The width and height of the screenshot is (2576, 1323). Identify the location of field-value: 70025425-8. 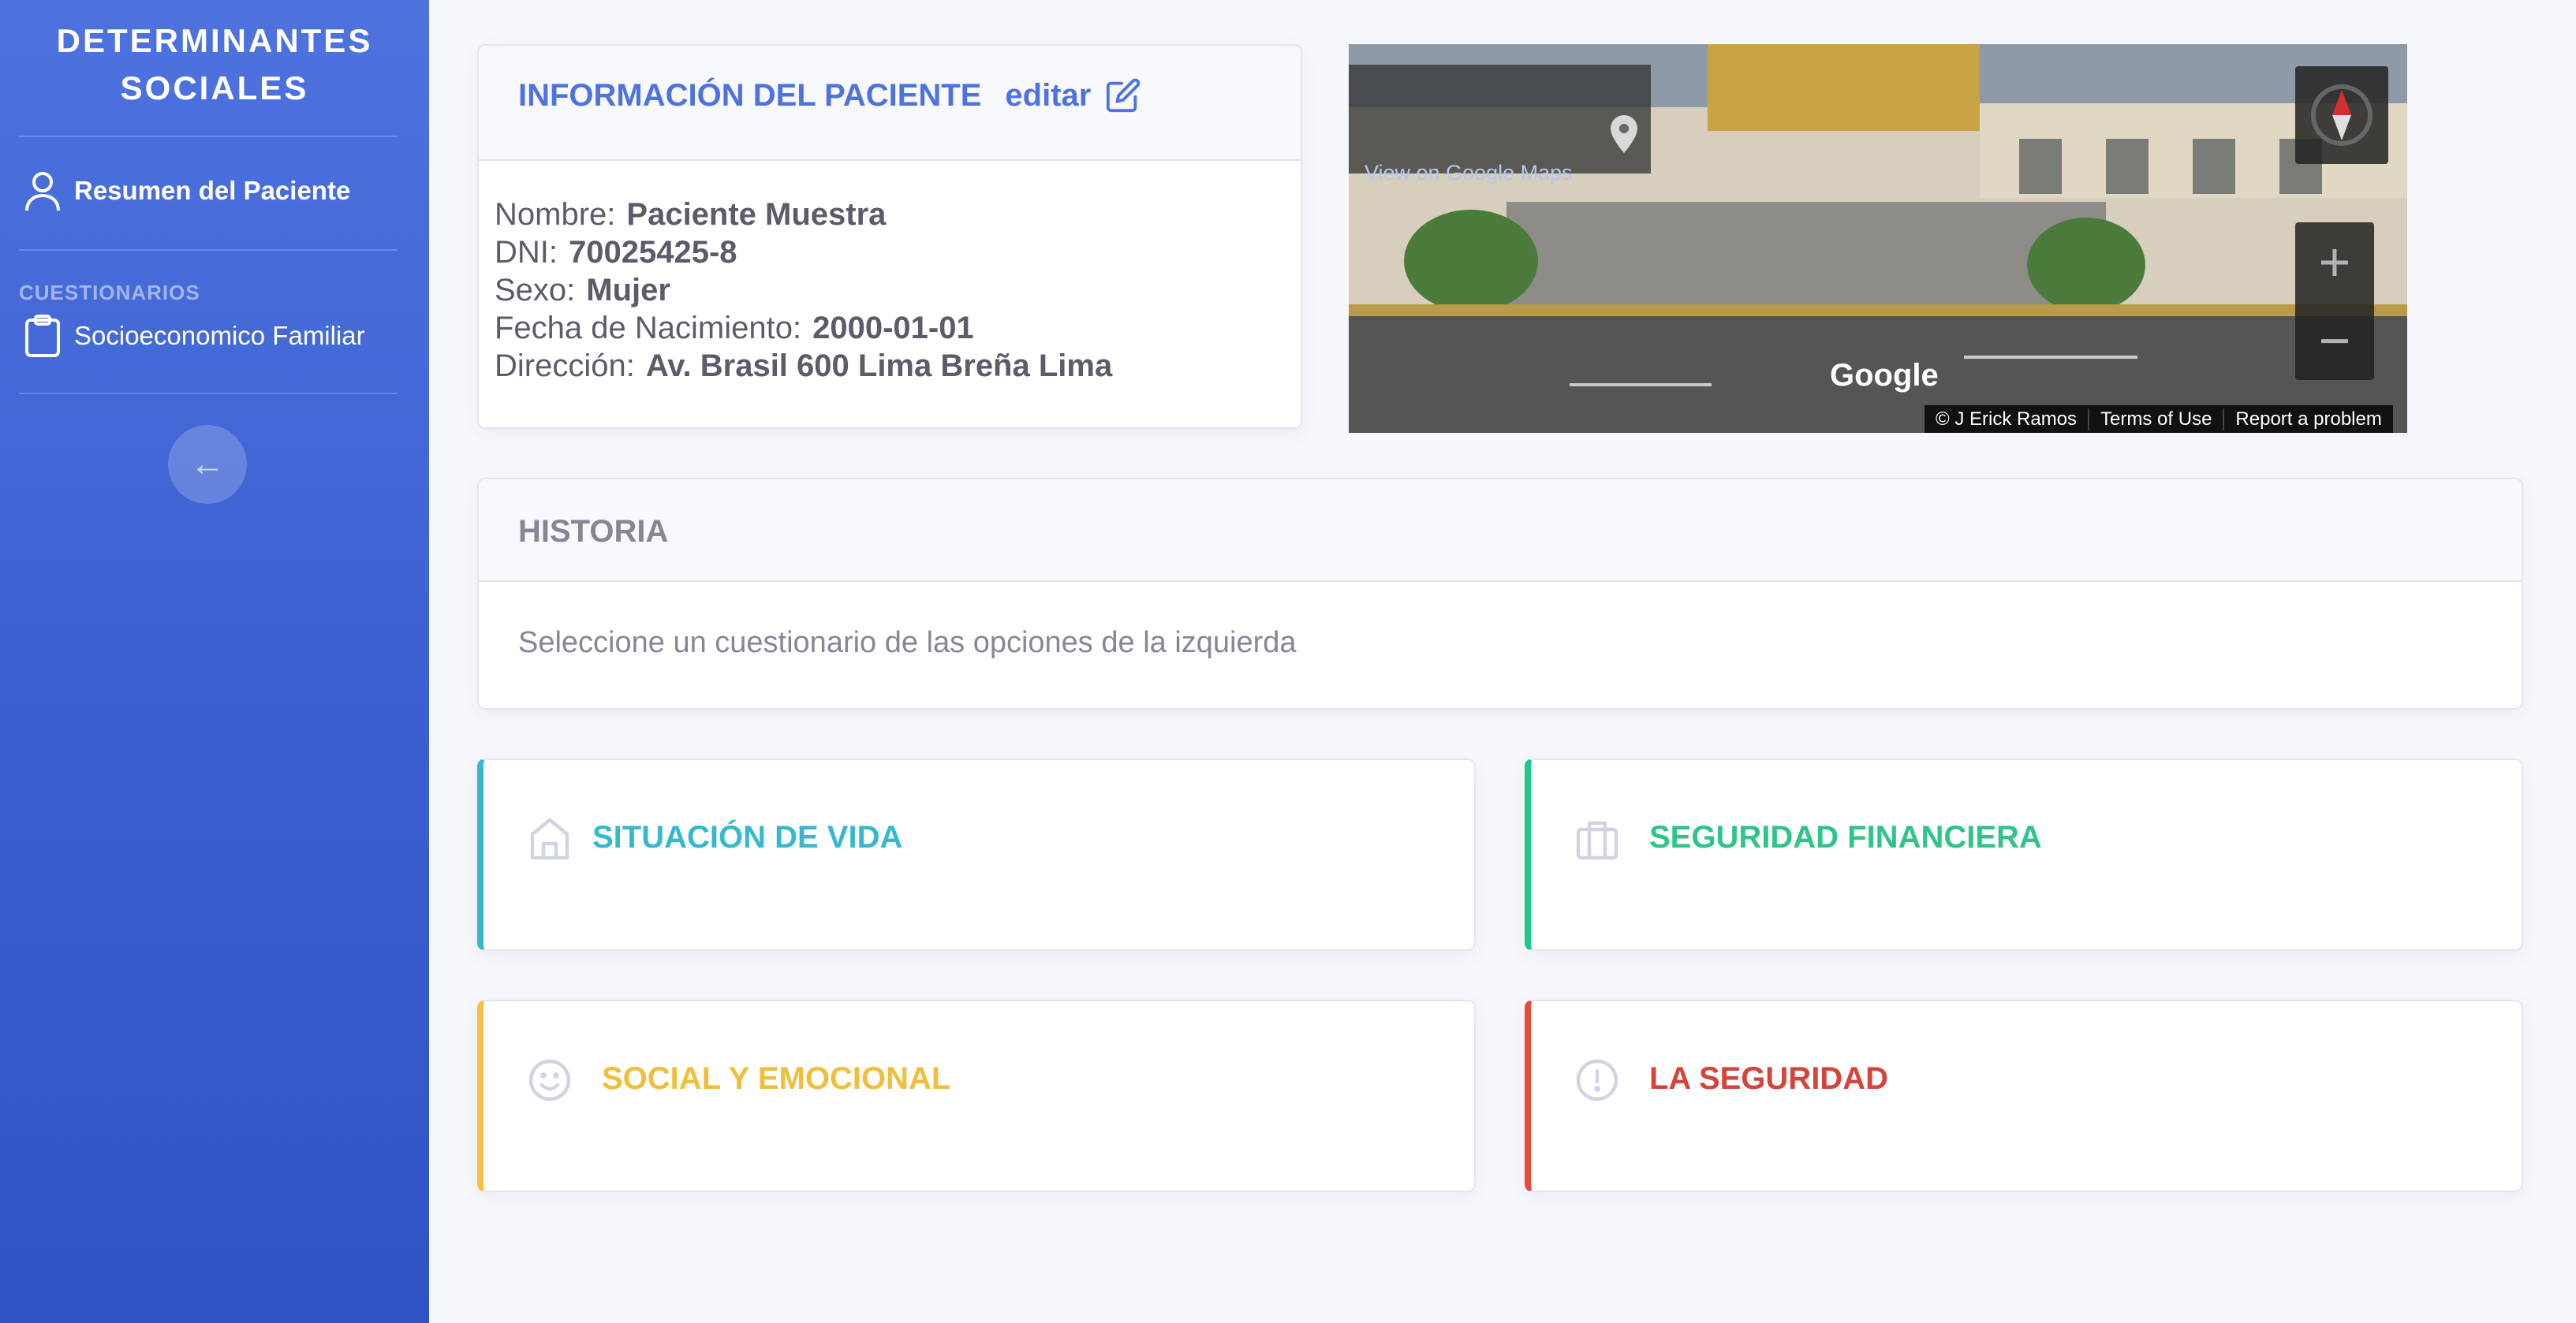
(653, 252).